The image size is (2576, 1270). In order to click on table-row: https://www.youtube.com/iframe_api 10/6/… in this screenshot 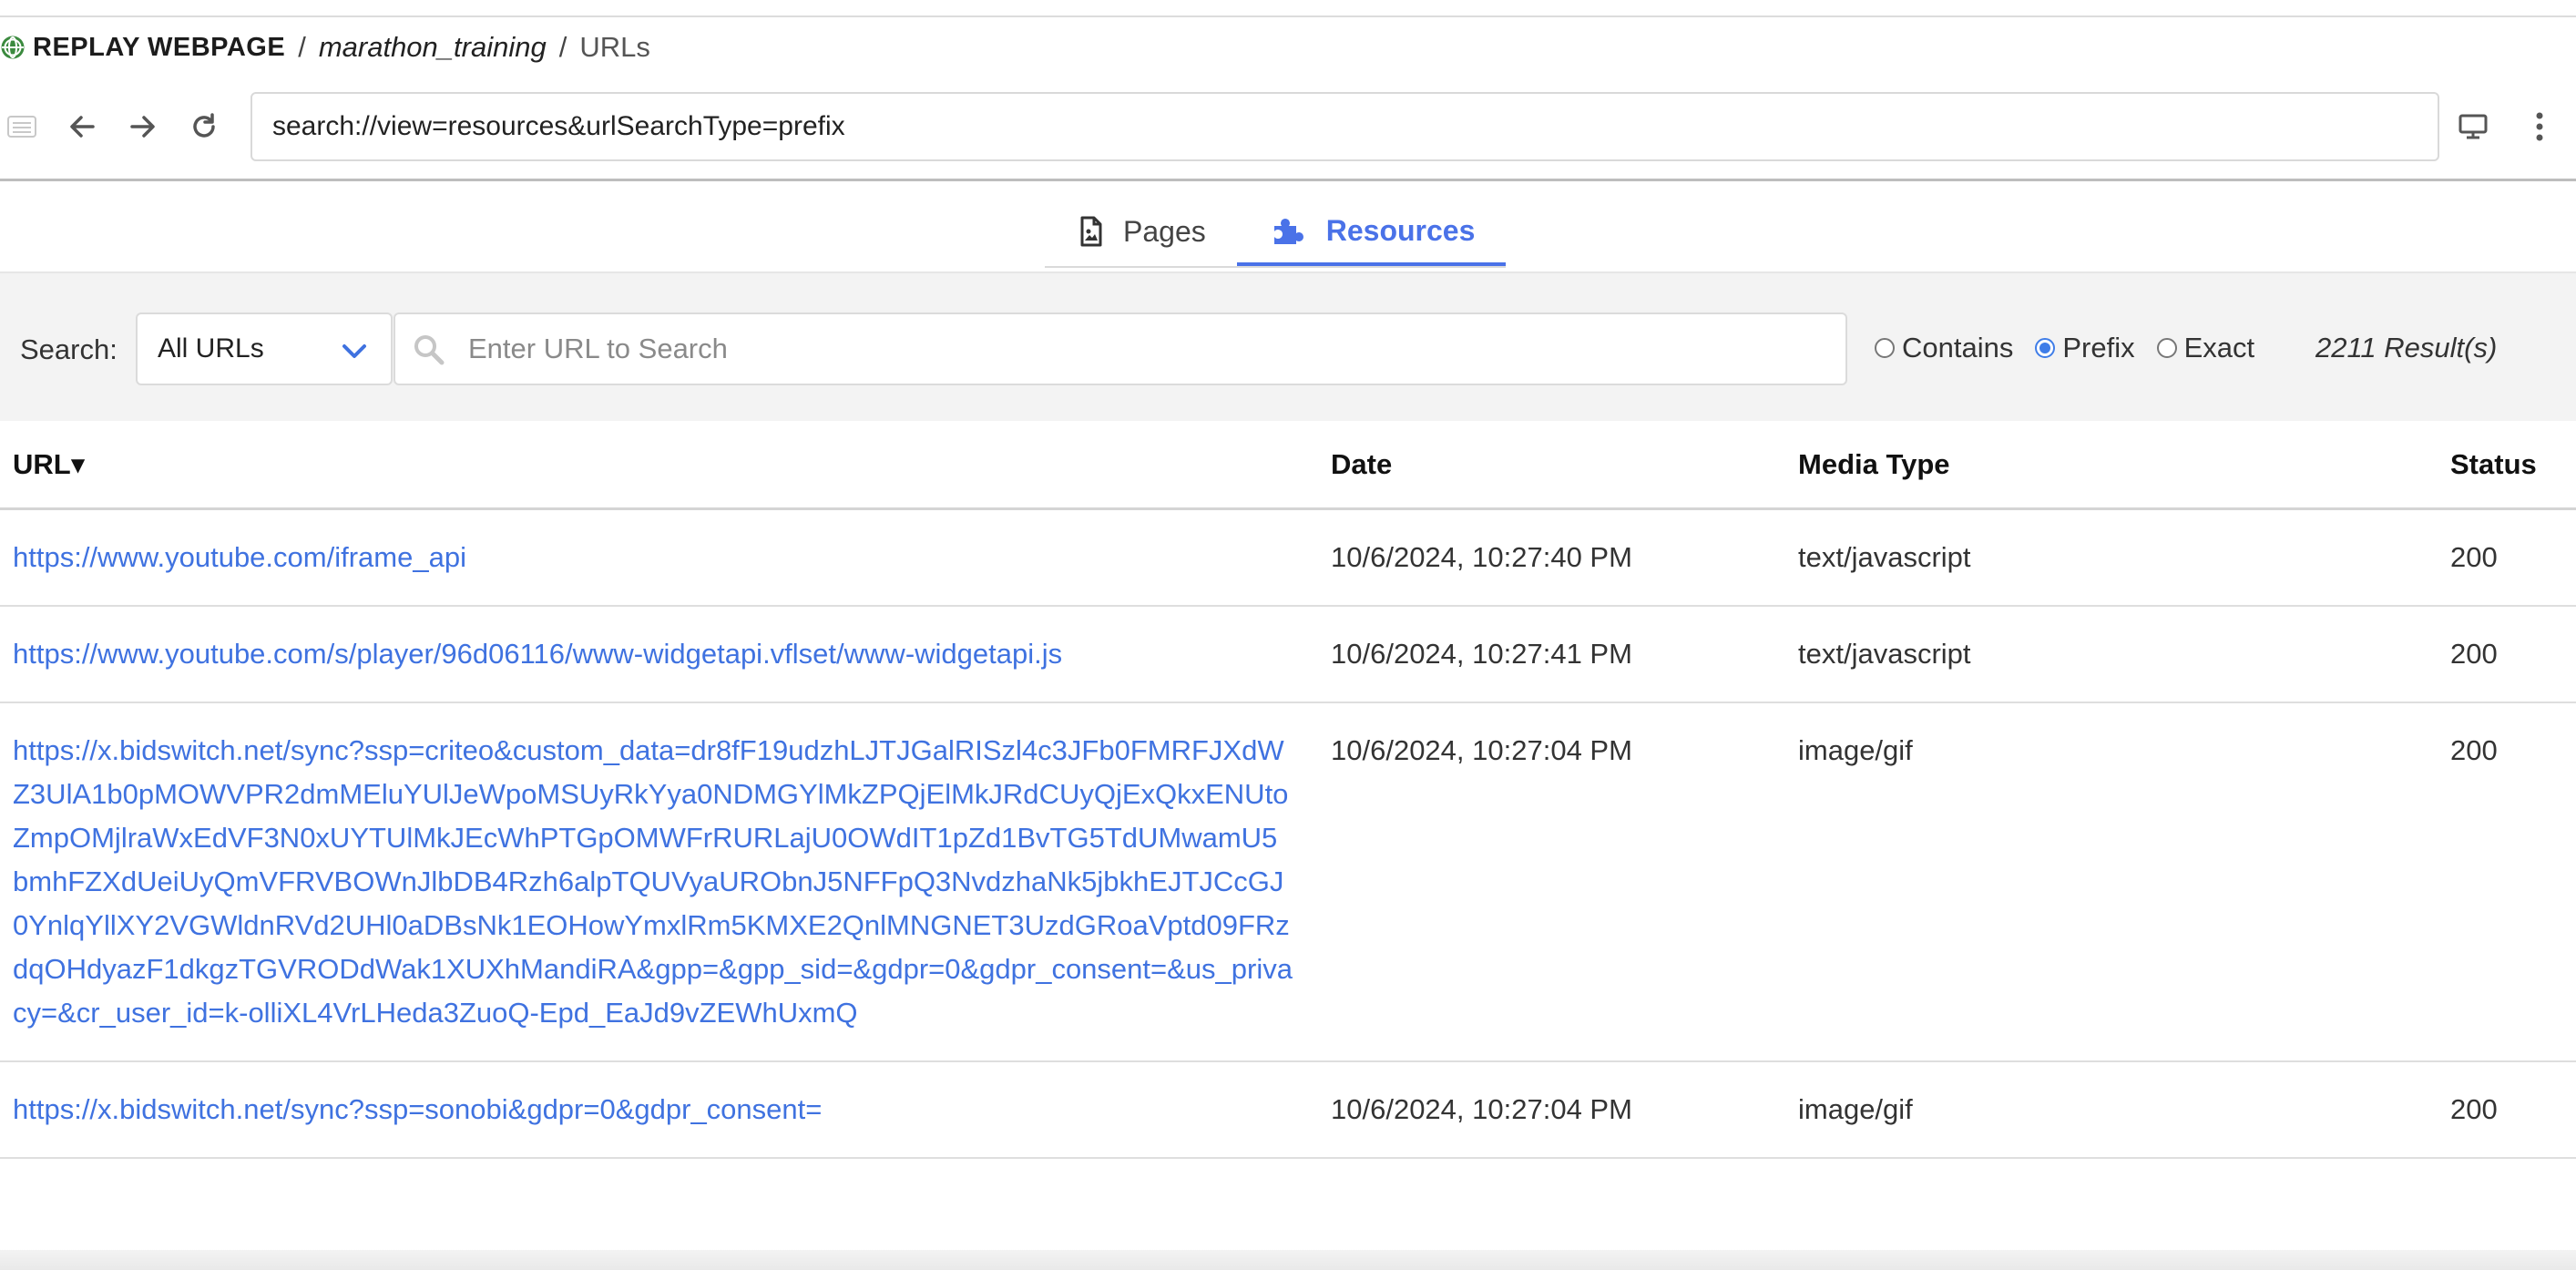, I will do `click(1288, 557)`.